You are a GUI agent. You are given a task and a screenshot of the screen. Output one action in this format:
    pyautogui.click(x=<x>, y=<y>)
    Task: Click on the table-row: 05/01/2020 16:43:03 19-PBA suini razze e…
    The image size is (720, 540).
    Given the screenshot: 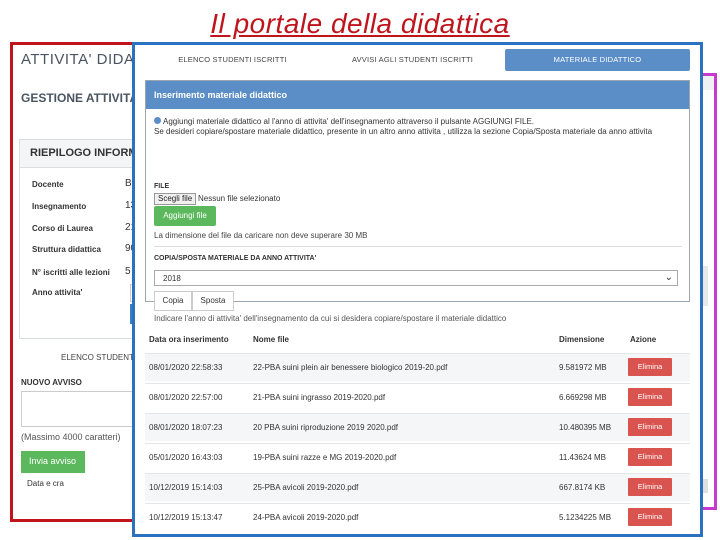 What is the action you would take?
    pyautogui.click(x=417, y=457)
    